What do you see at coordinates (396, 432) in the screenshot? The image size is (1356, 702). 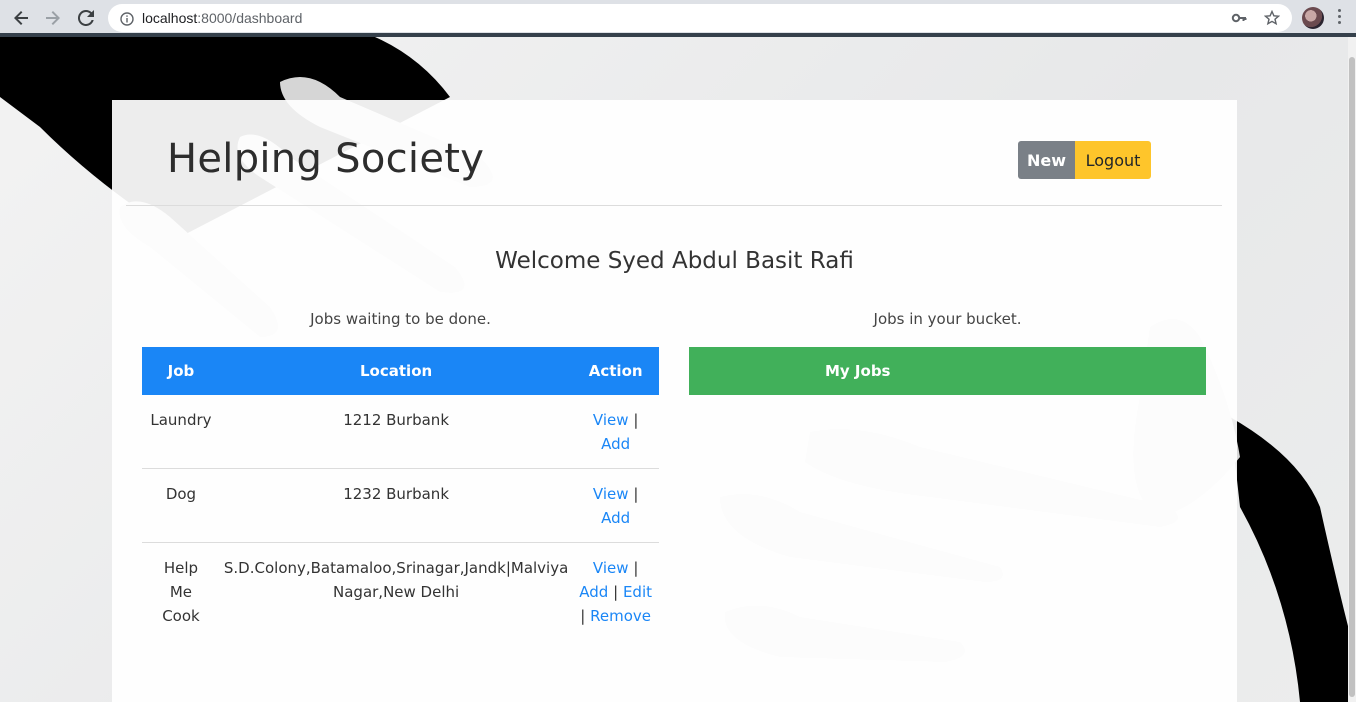 I see `location-cell: 1212 Burbank` at bounding box center [396, 432].